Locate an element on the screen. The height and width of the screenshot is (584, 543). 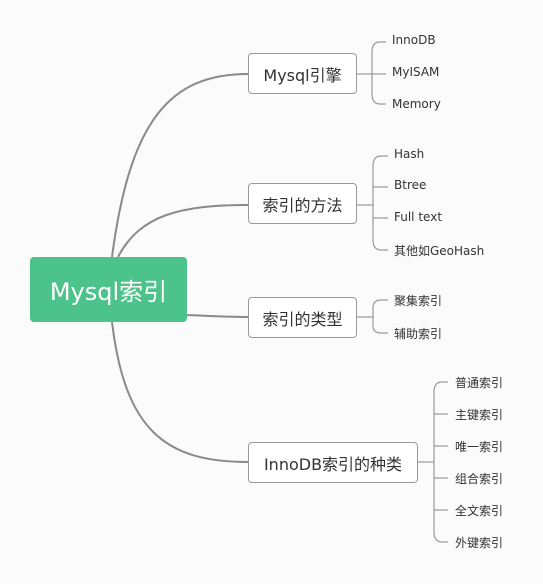
branch-node-innodb-kinds: InnoDB索引的种类 is located at coordinates (333, 462).